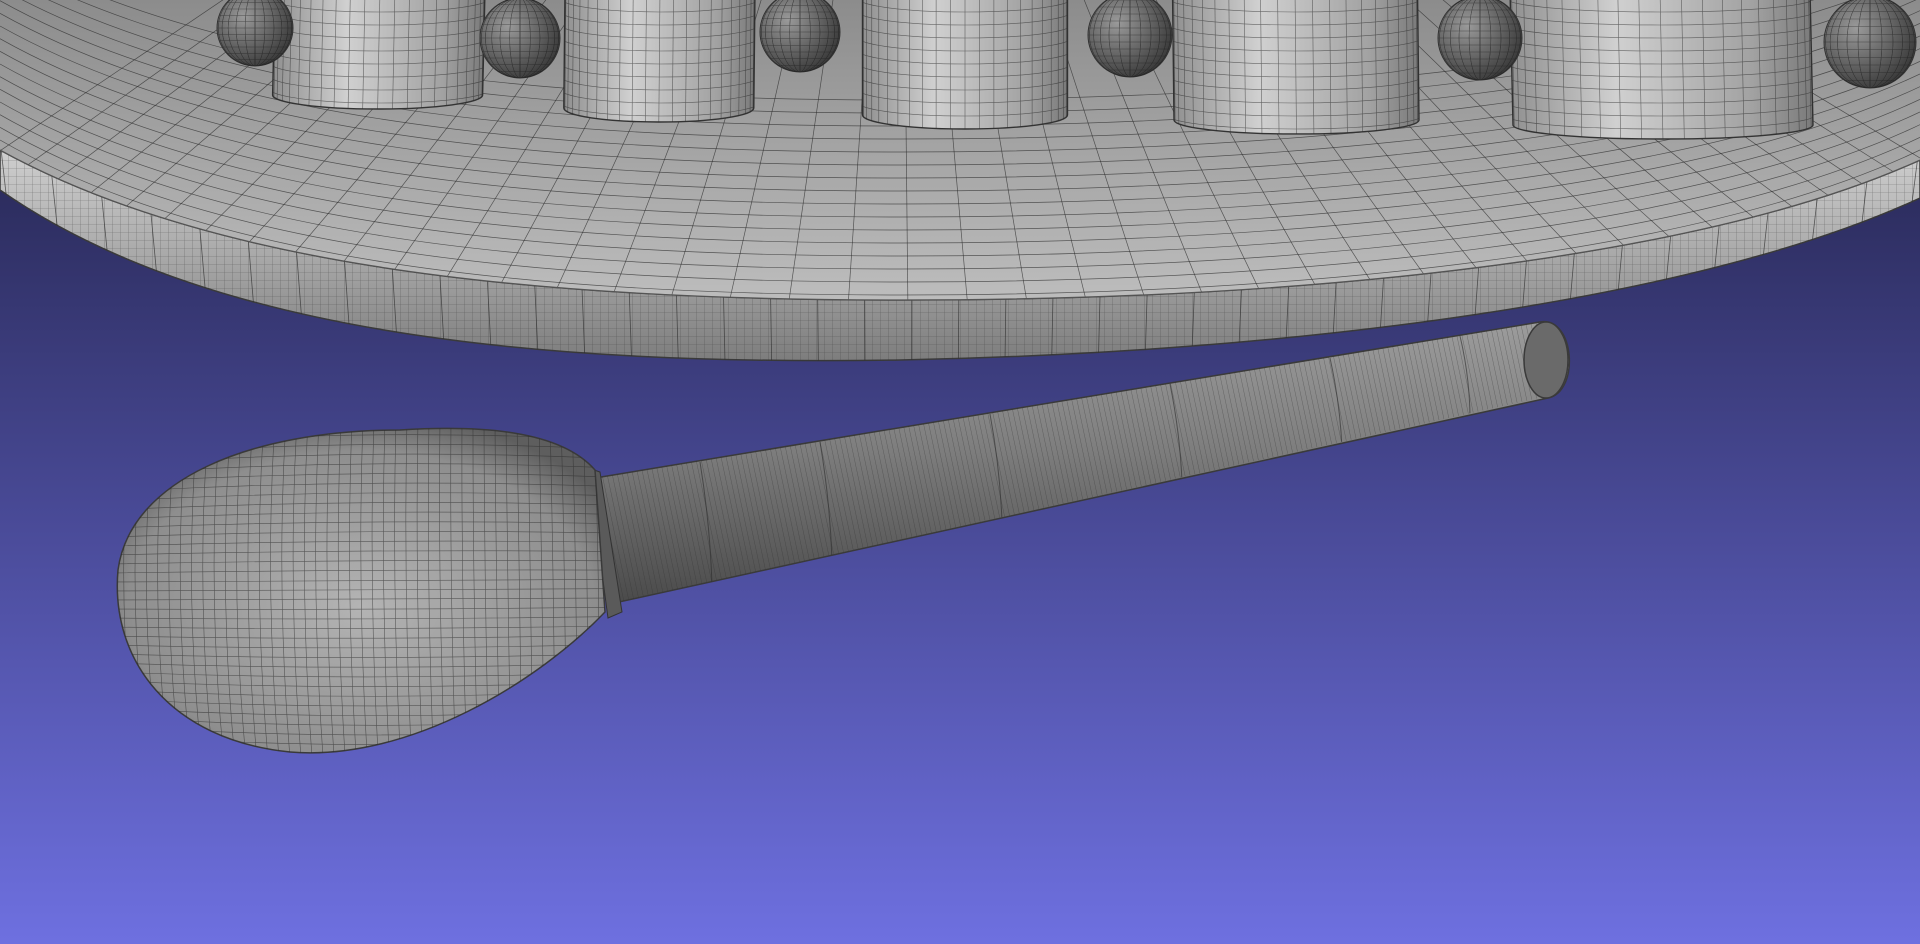 Image resolution: width=1920 pixels, height=944 pixels. What do you see at coordinates (1546, 360) in the screenshot?
I see `mallet-handle-end` at bounding box center [1546, 360].